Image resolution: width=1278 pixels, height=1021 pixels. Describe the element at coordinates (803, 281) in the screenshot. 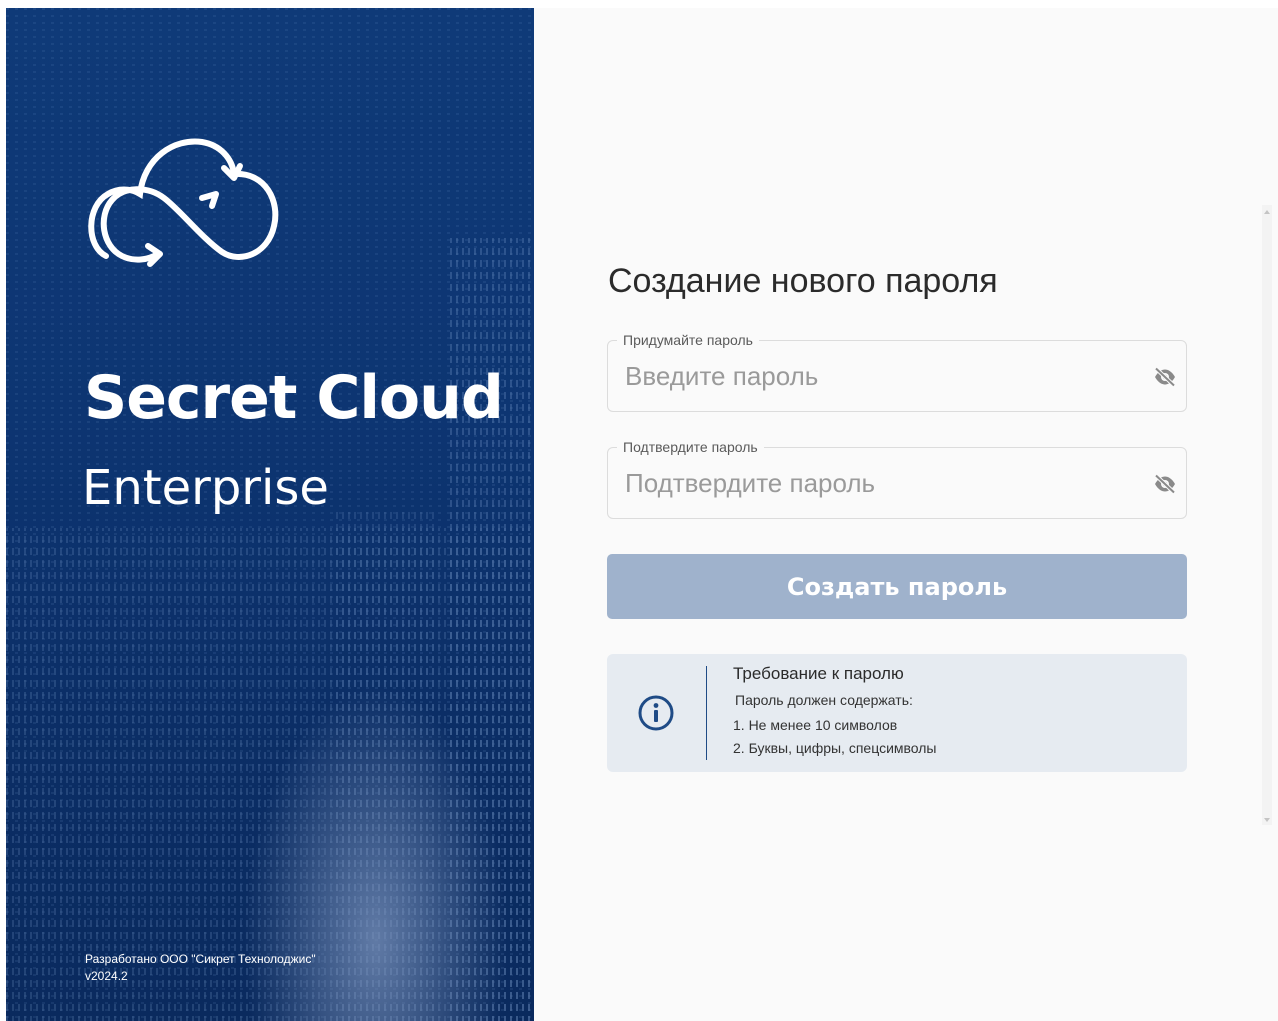

I see `page-title: Создание нового пароля` at that location.